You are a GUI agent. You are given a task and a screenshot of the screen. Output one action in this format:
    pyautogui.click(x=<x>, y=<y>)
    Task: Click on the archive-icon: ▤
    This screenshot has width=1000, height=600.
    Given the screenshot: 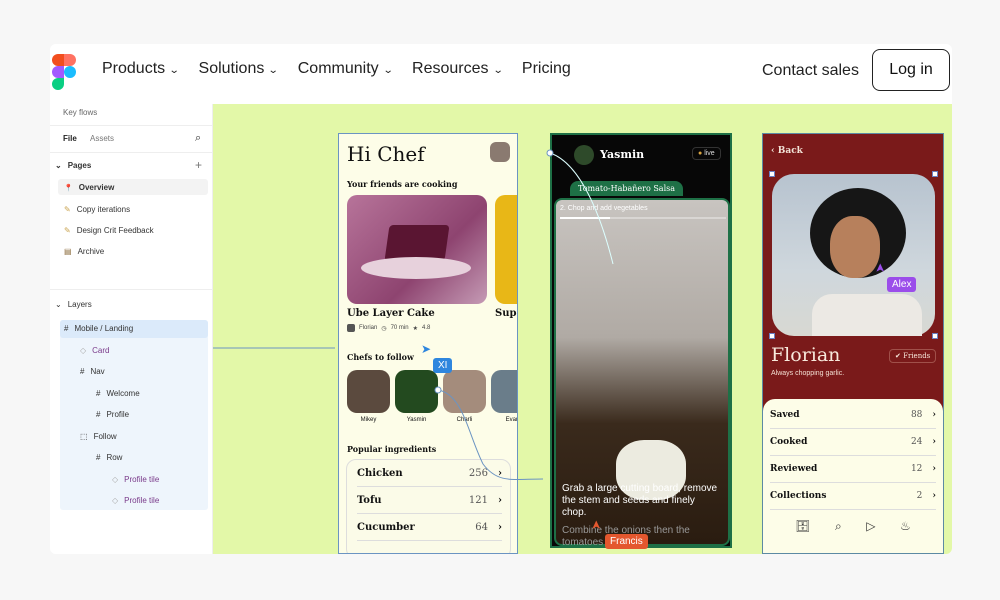 What is the action you would take?
    pyautogui.click(x=68, y=251)
    